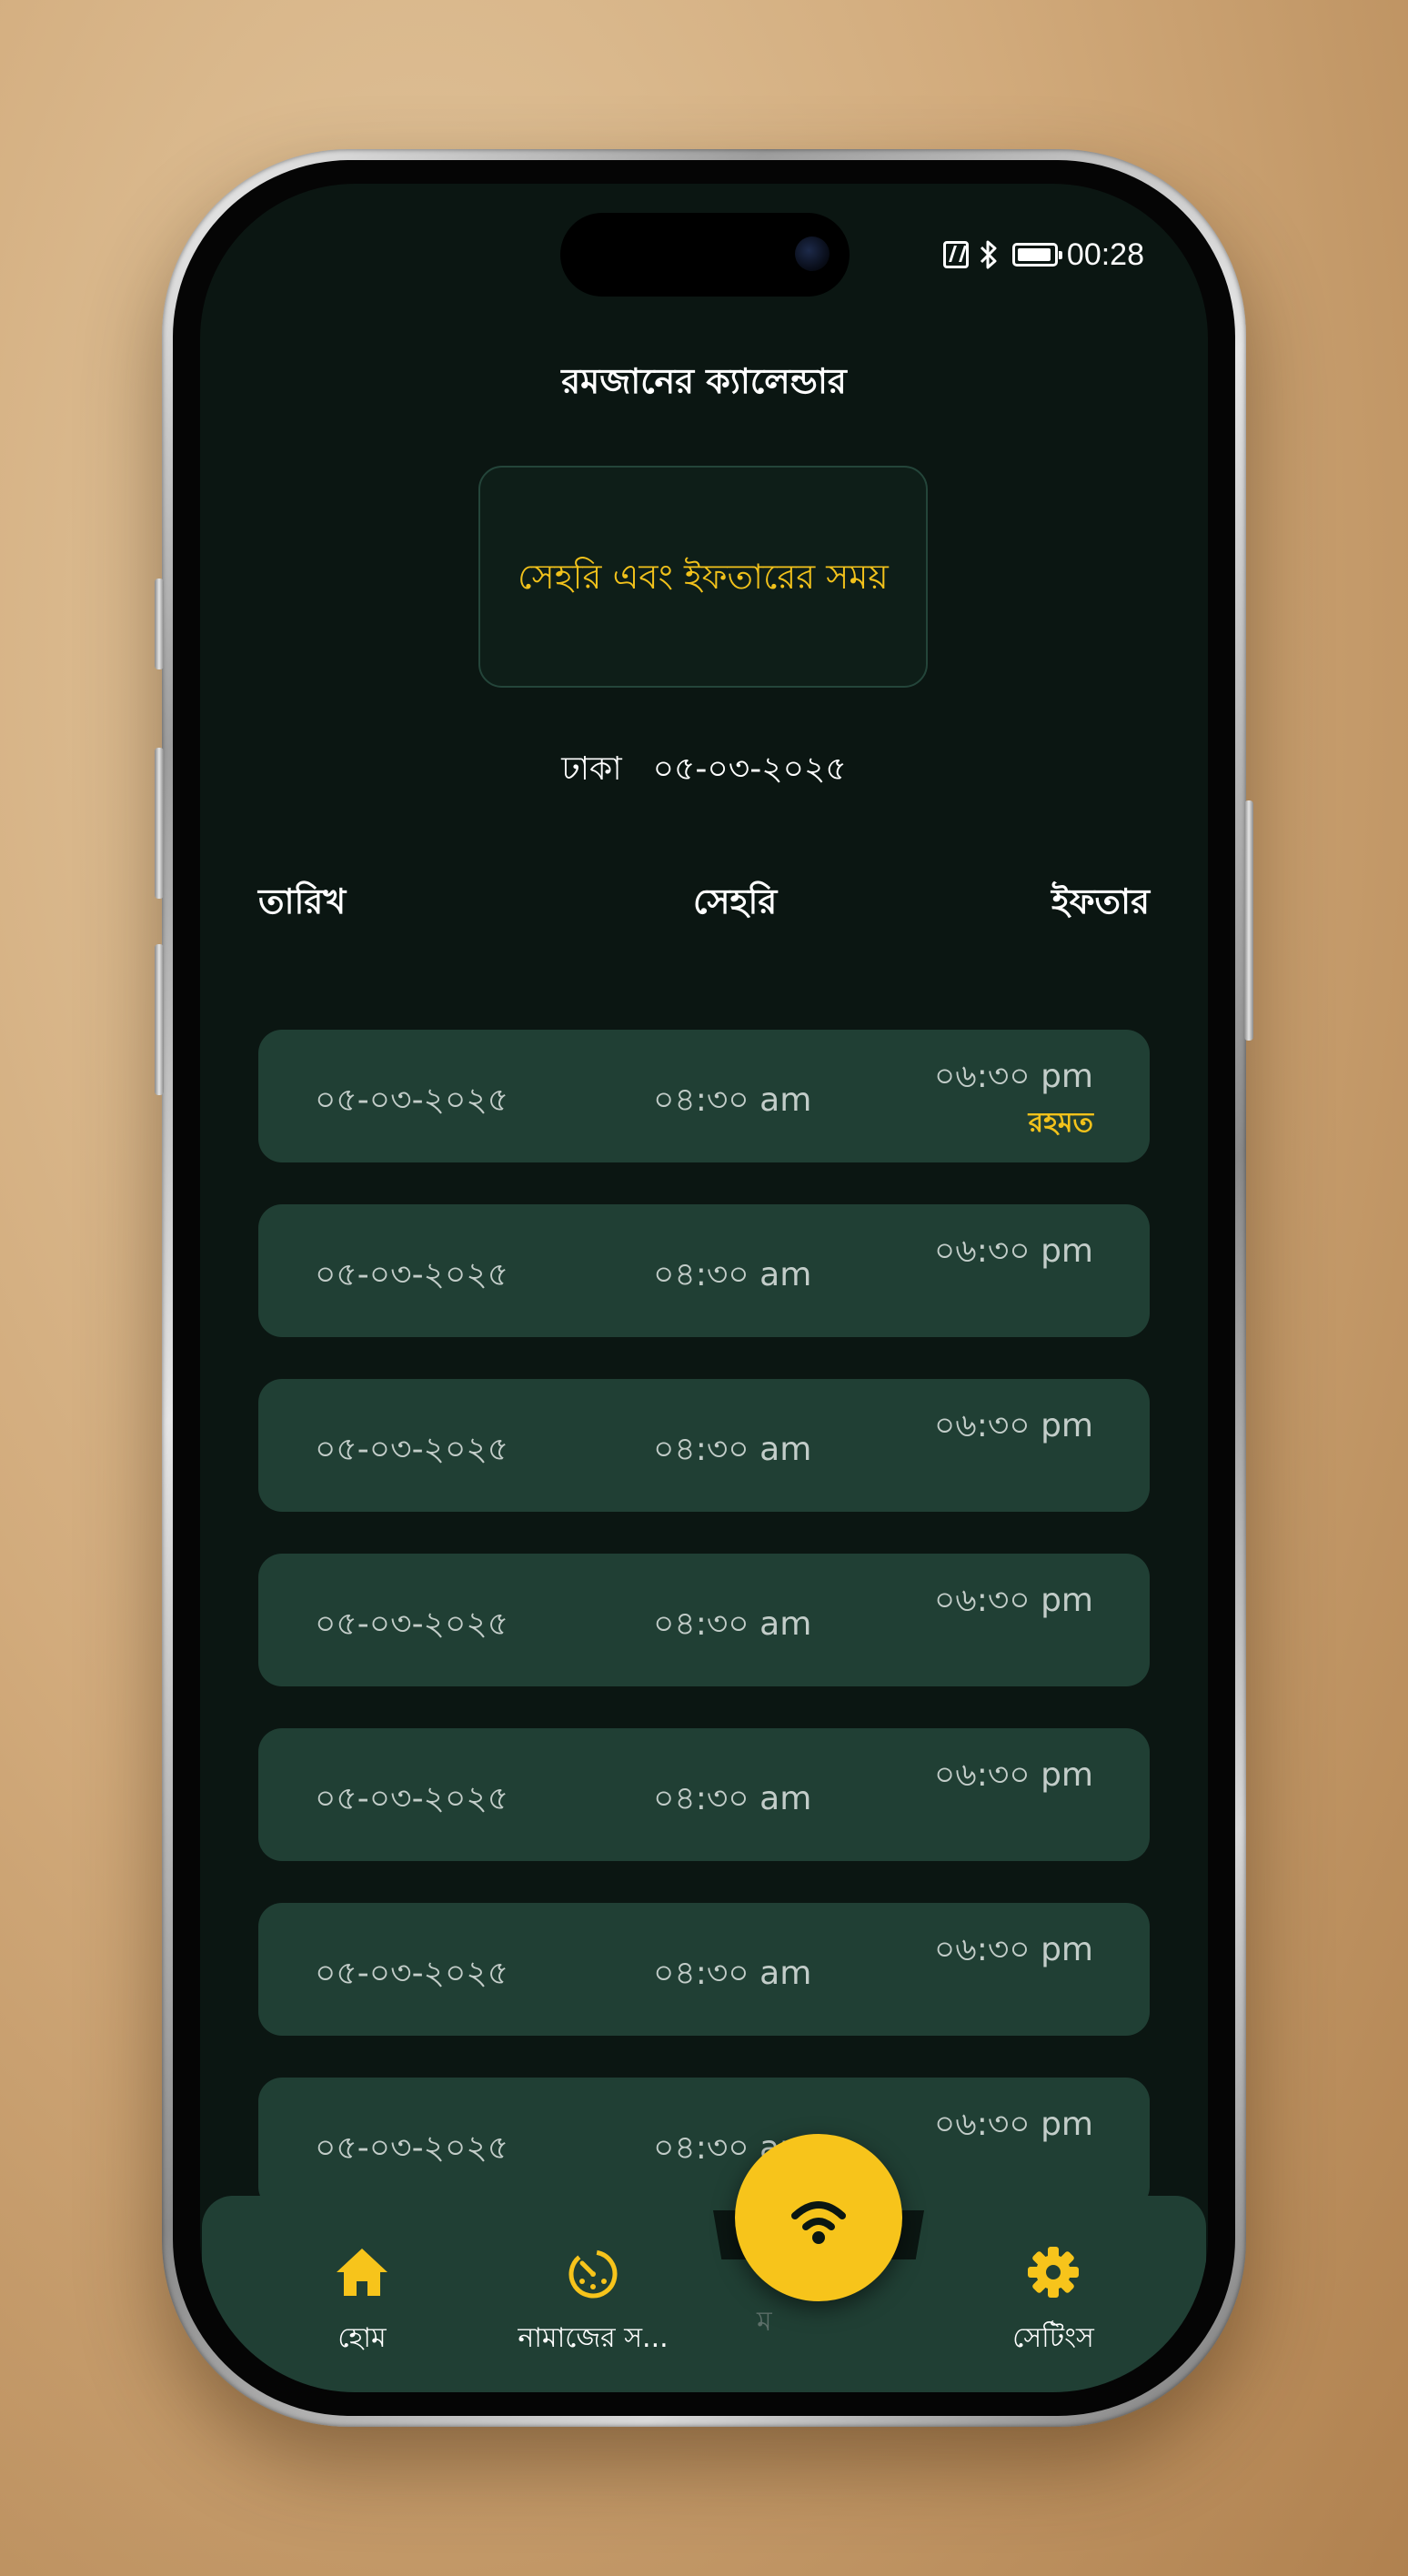  Describe the element at coordinates (1053, 2272) in the screenshot. I see `gear-icon` at that location.